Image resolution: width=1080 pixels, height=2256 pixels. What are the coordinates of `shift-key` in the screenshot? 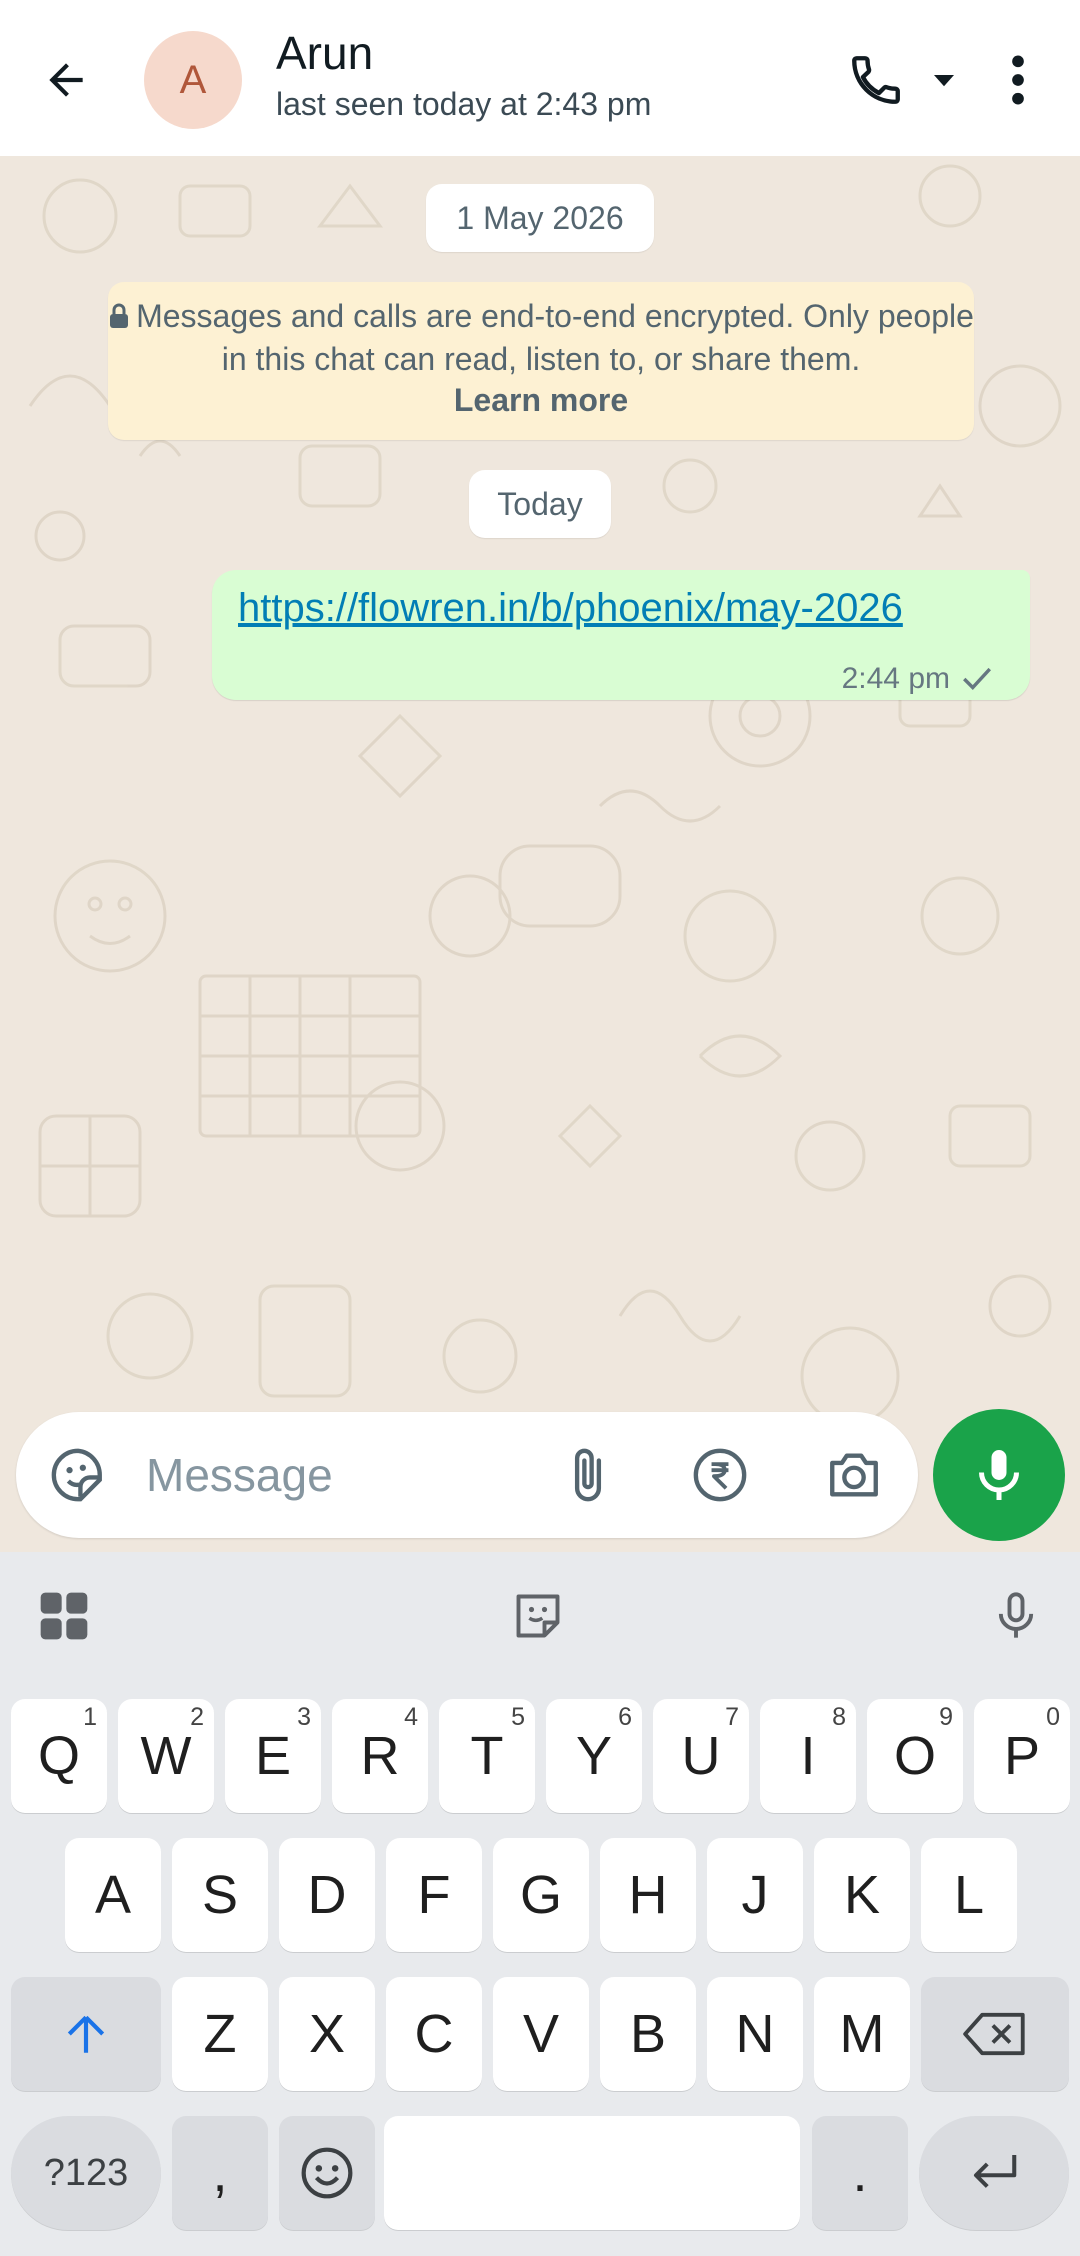 It's located at (86, 2034).